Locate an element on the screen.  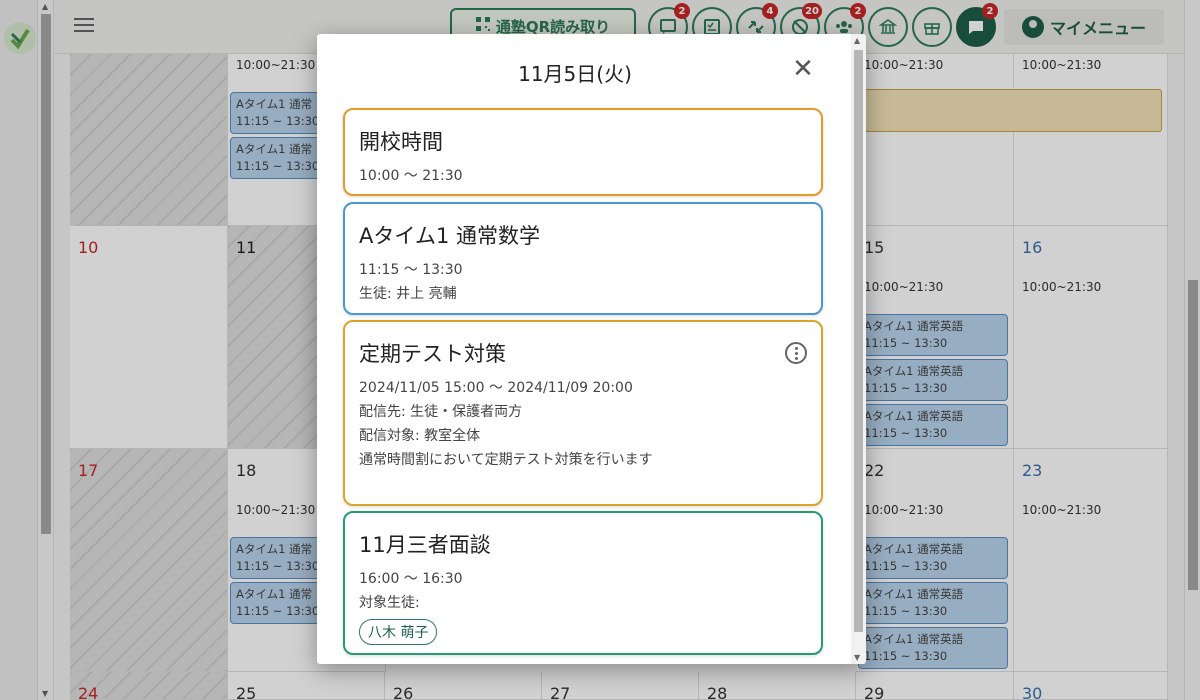
card-title: Aタイム1 通常数学 is located at coordinates (449, 236).